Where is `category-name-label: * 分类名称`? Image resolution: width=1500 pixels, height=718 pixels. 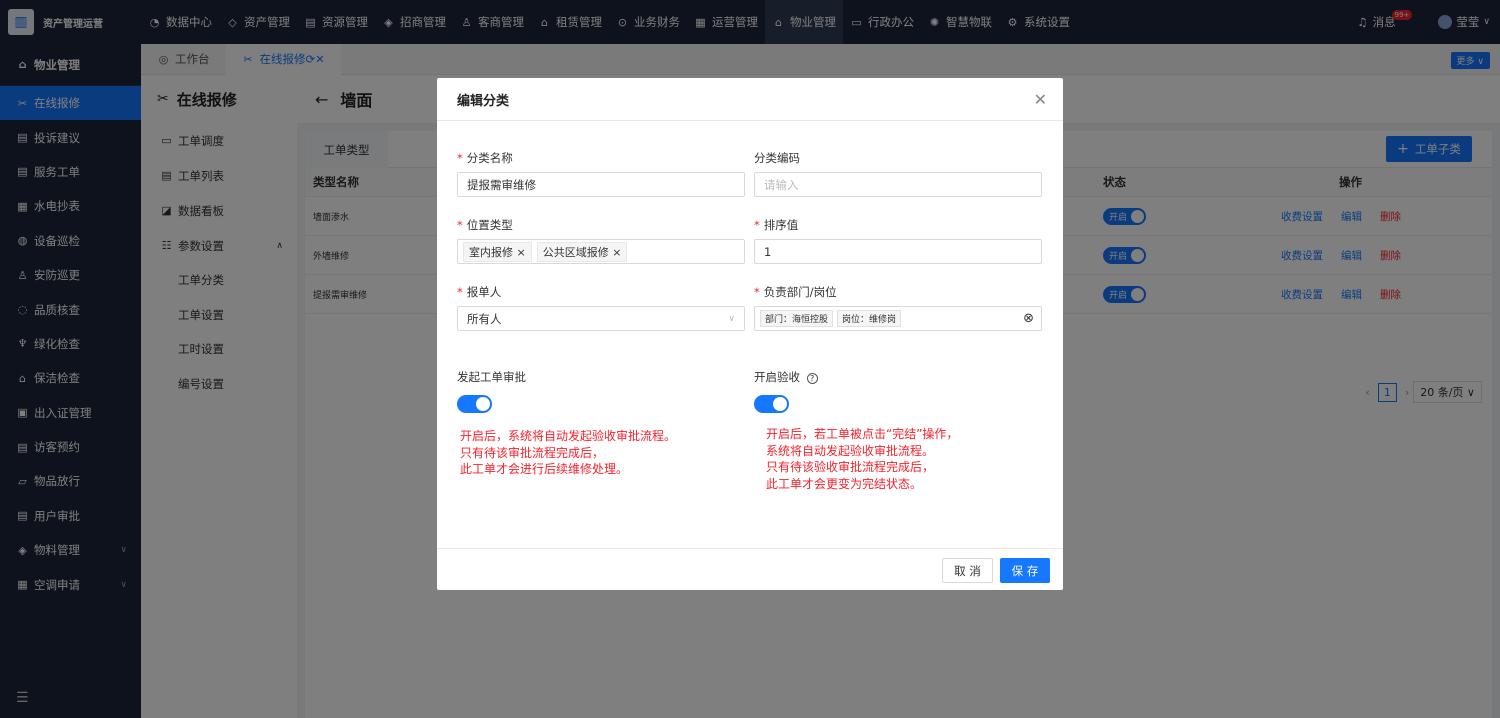 category-name-label: * 分类名称 is located at coordinates (485, 158).